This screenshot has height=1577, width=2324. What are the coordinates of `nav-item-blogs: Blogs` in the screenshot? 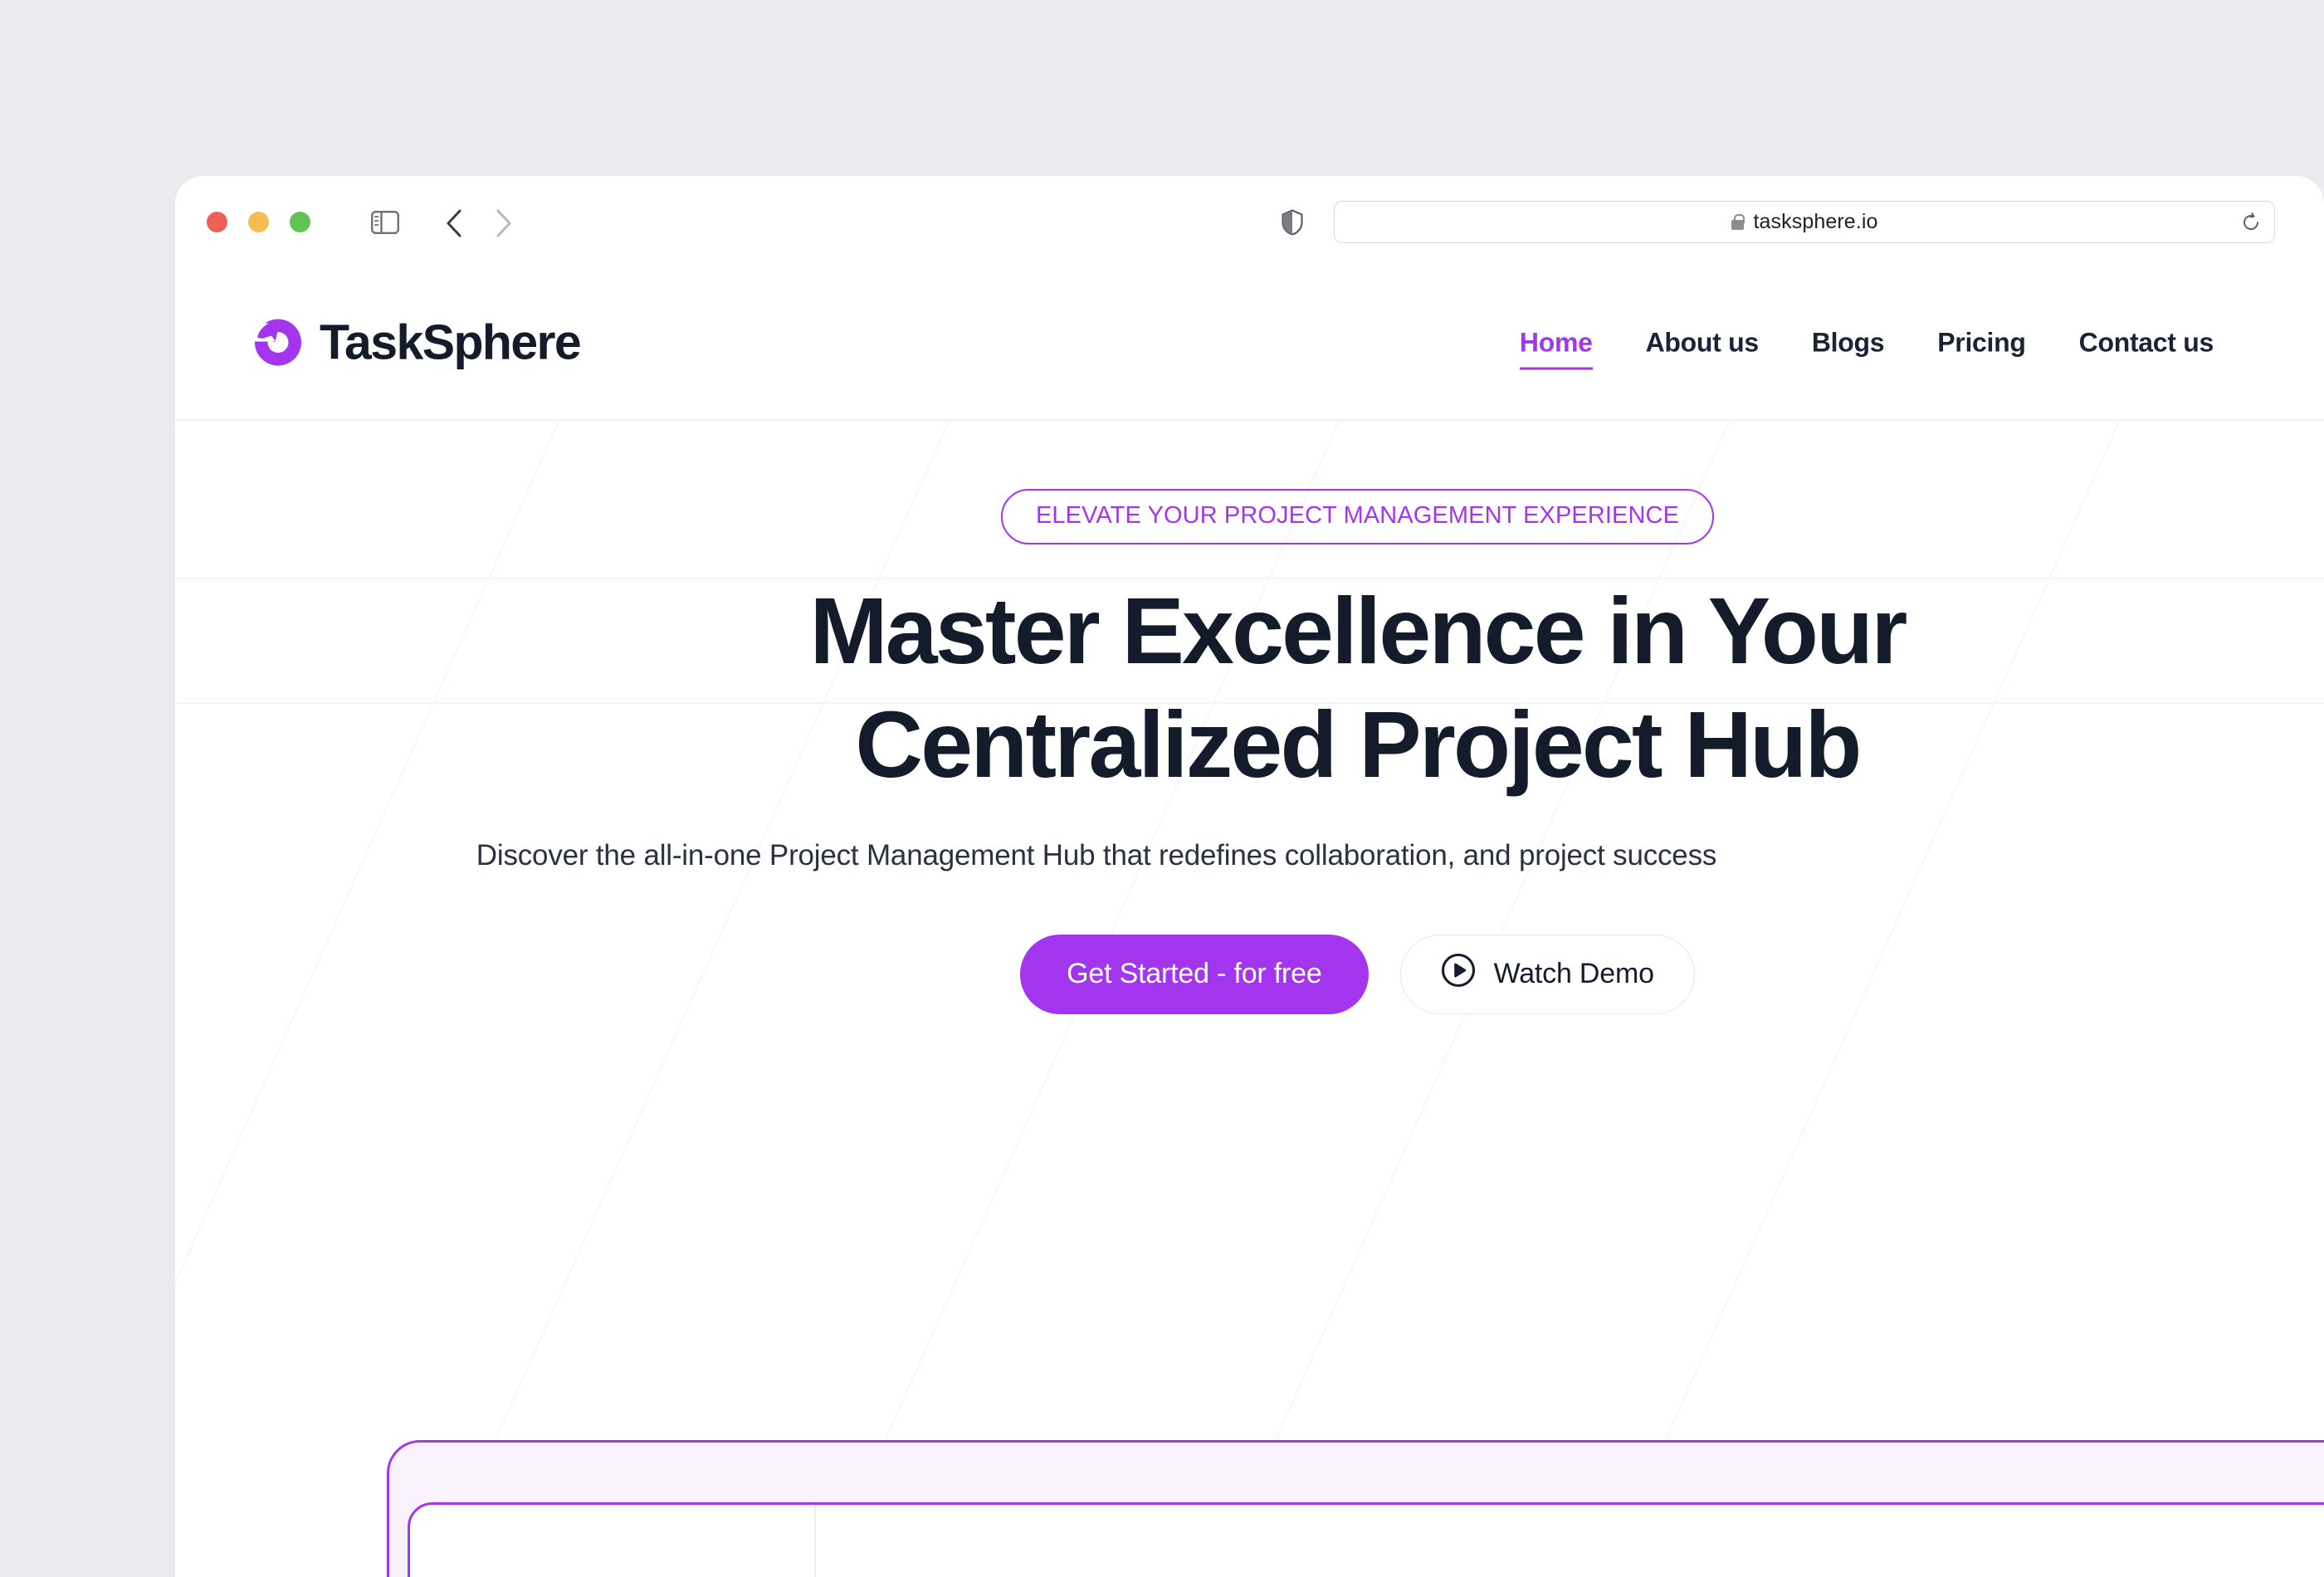 It's located at (1848, 342).